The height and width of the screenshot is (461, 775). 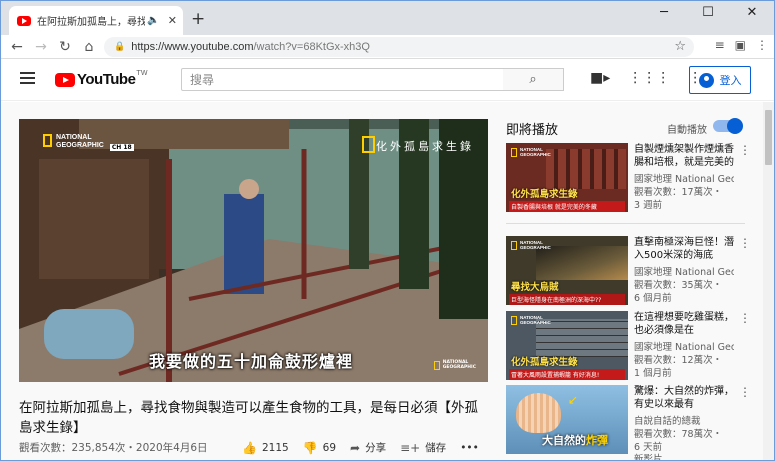 I want to click on item-age: 1 個月前, so click(x=653, y=373).